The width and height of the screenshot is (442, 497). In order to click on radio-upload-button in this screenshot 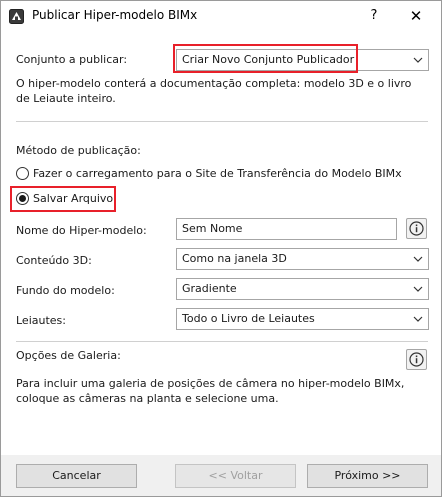, I will do `click(22, 173)`.